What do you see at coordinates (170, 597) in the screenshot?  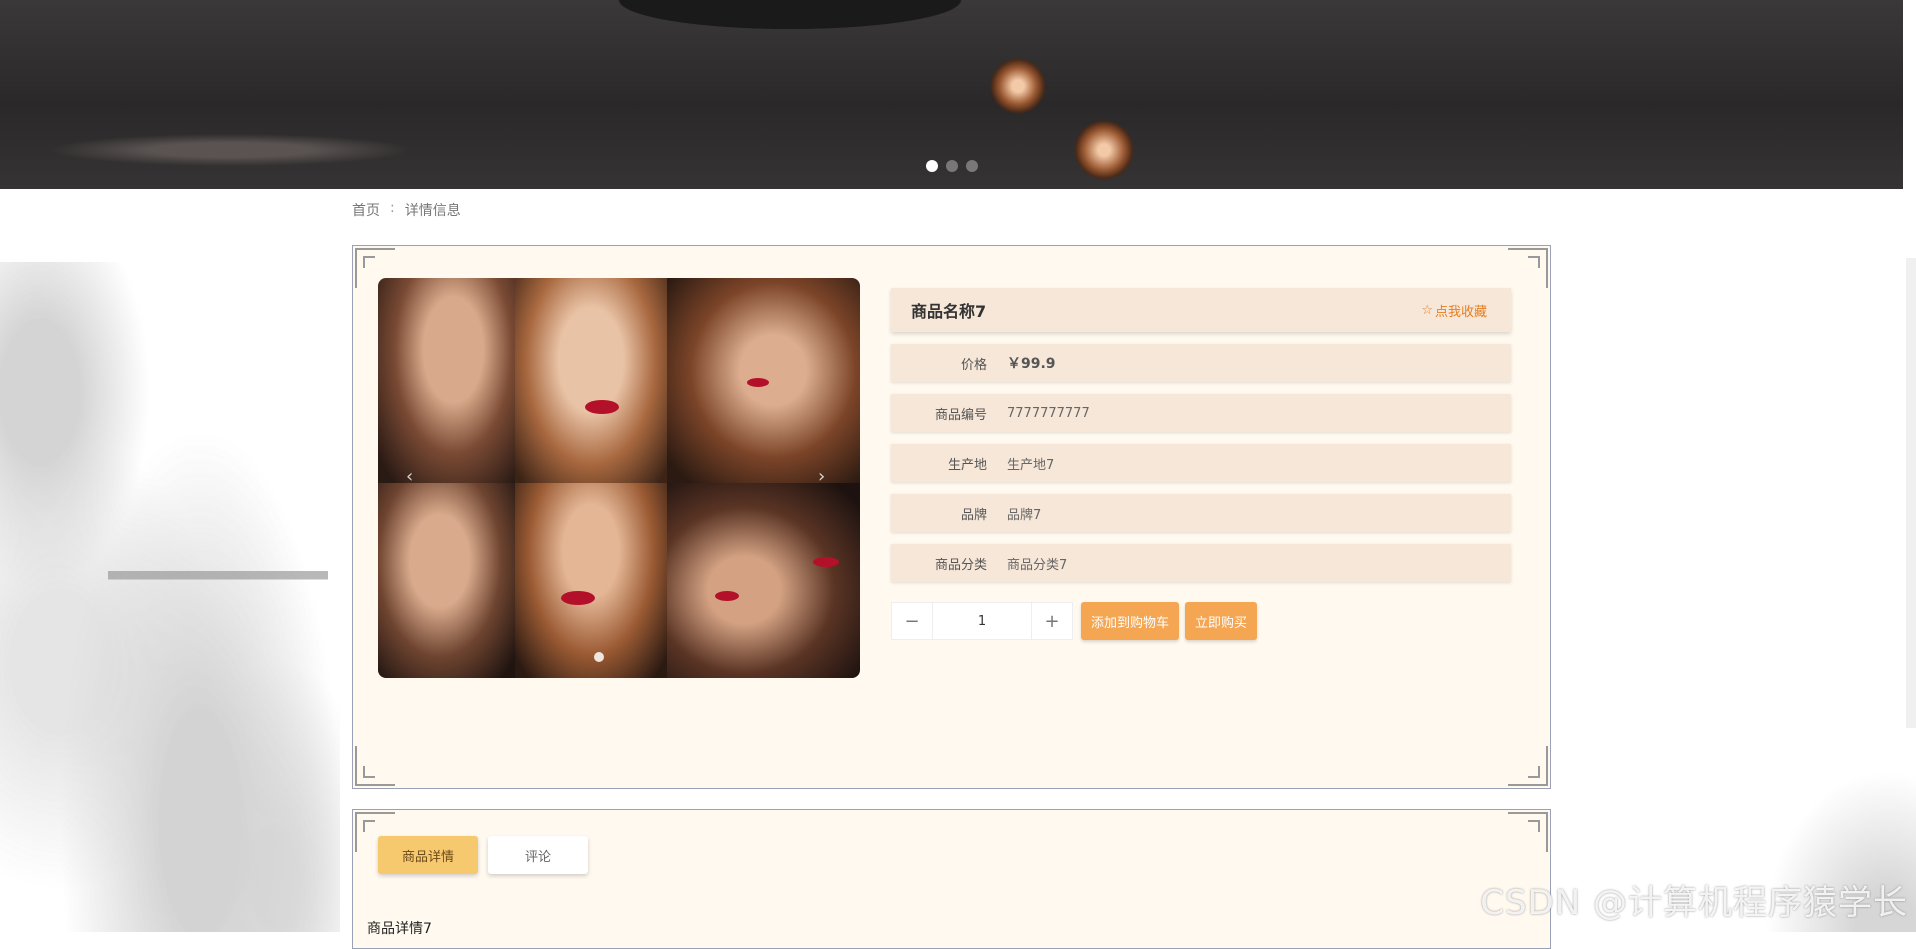 I see `ink-landscape-decoration` at bounding box center [170, 597].